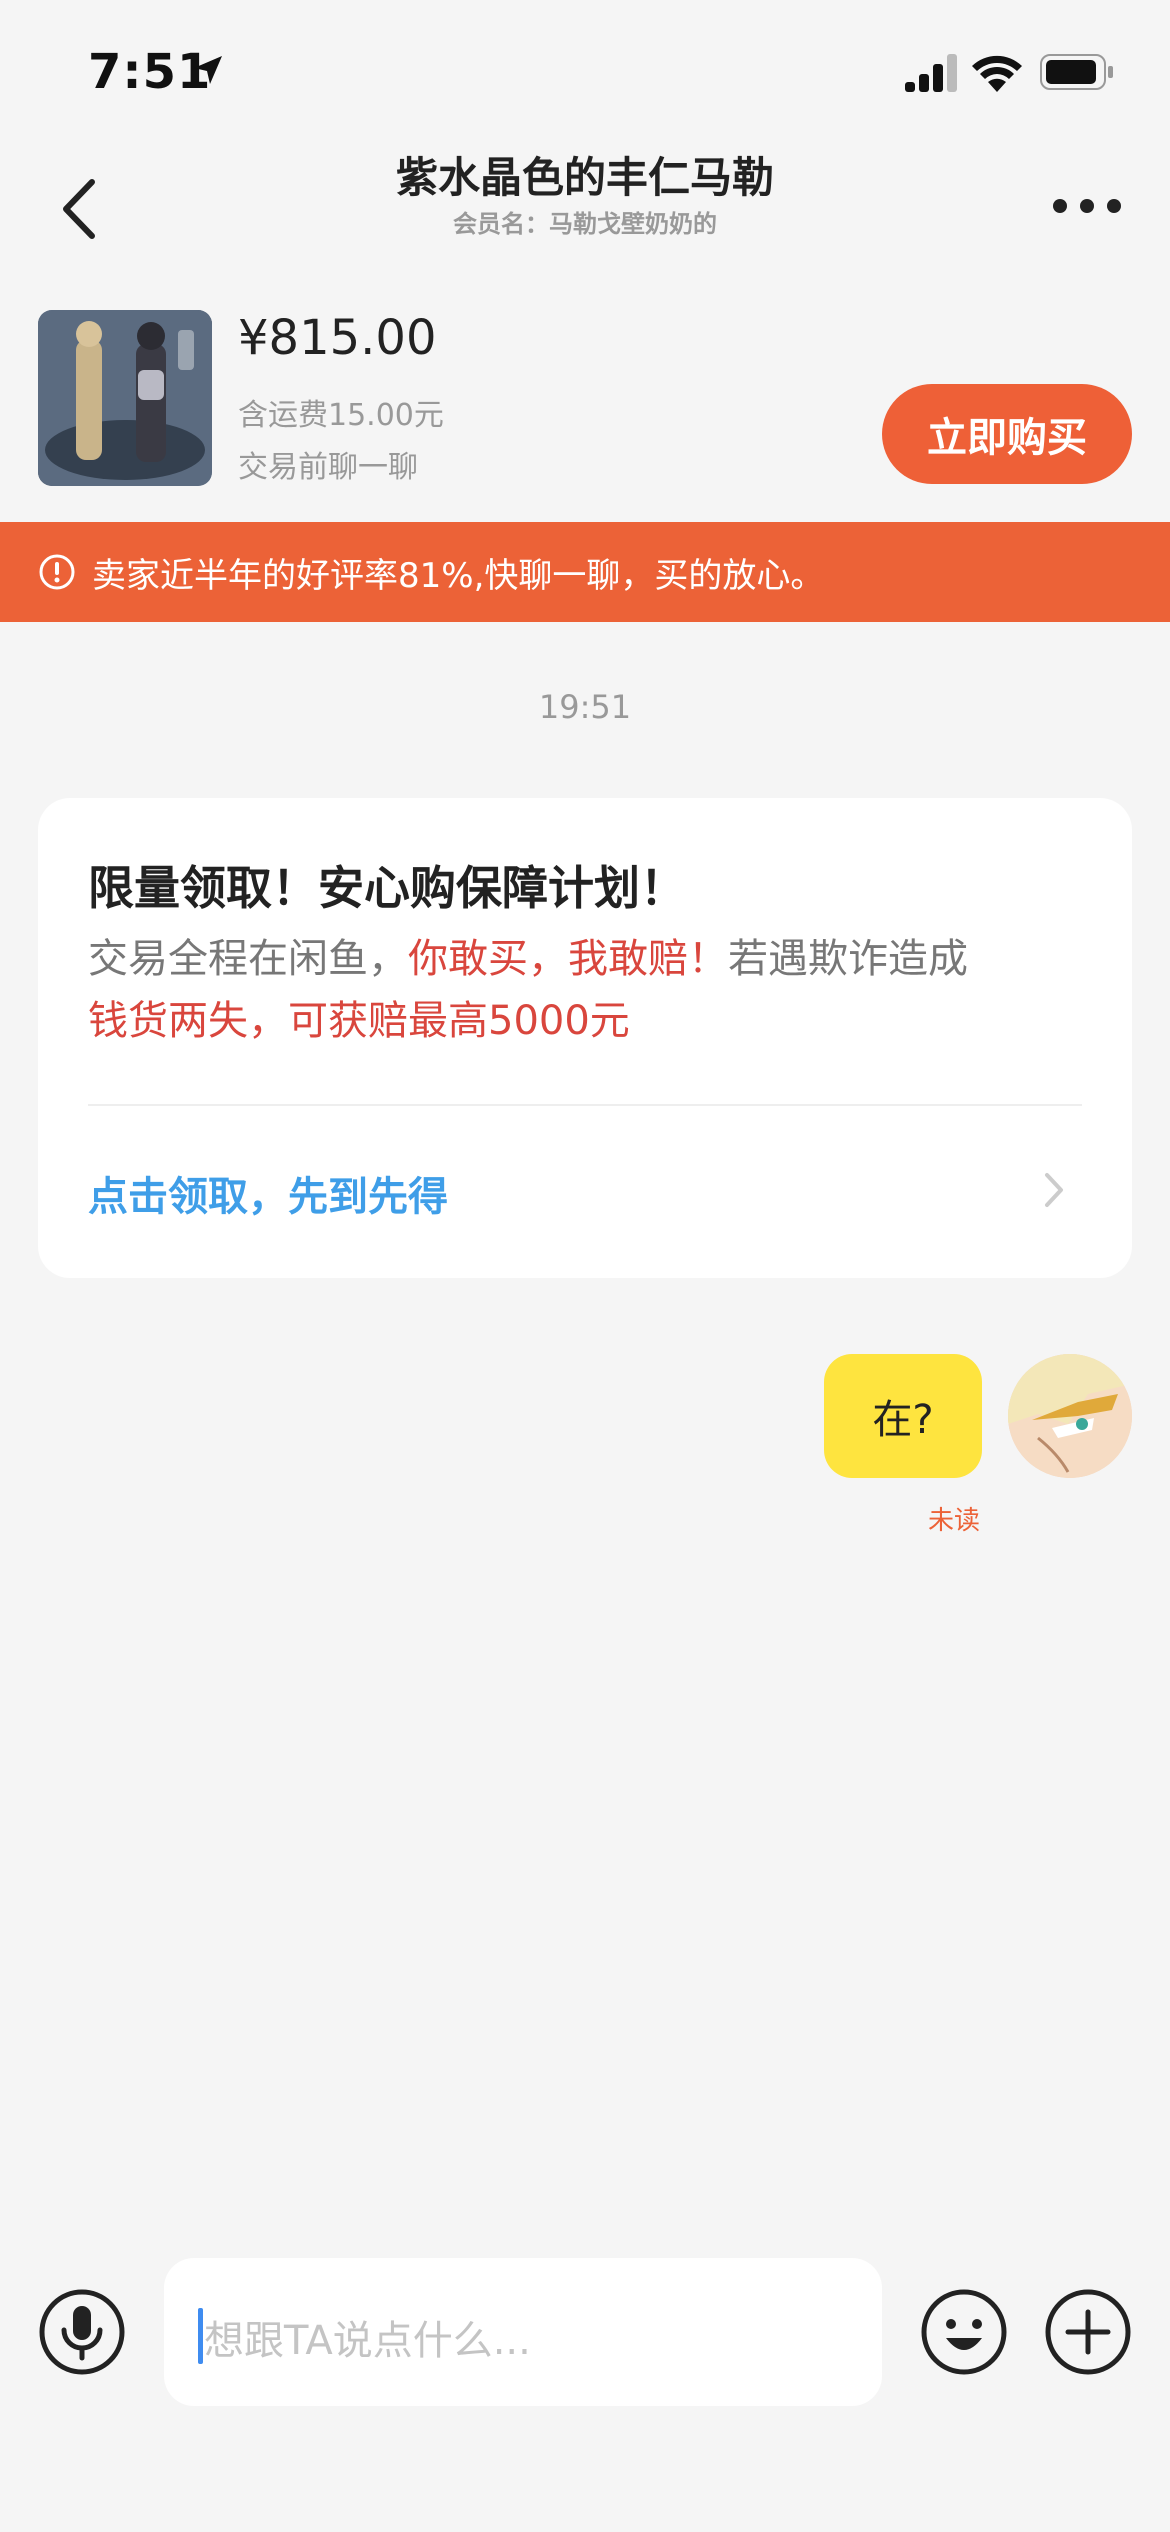 This screenshot has height=2532, width=1170. I want to click on card-body-text: 交易全程在闲鱼，, so click(248, 959).